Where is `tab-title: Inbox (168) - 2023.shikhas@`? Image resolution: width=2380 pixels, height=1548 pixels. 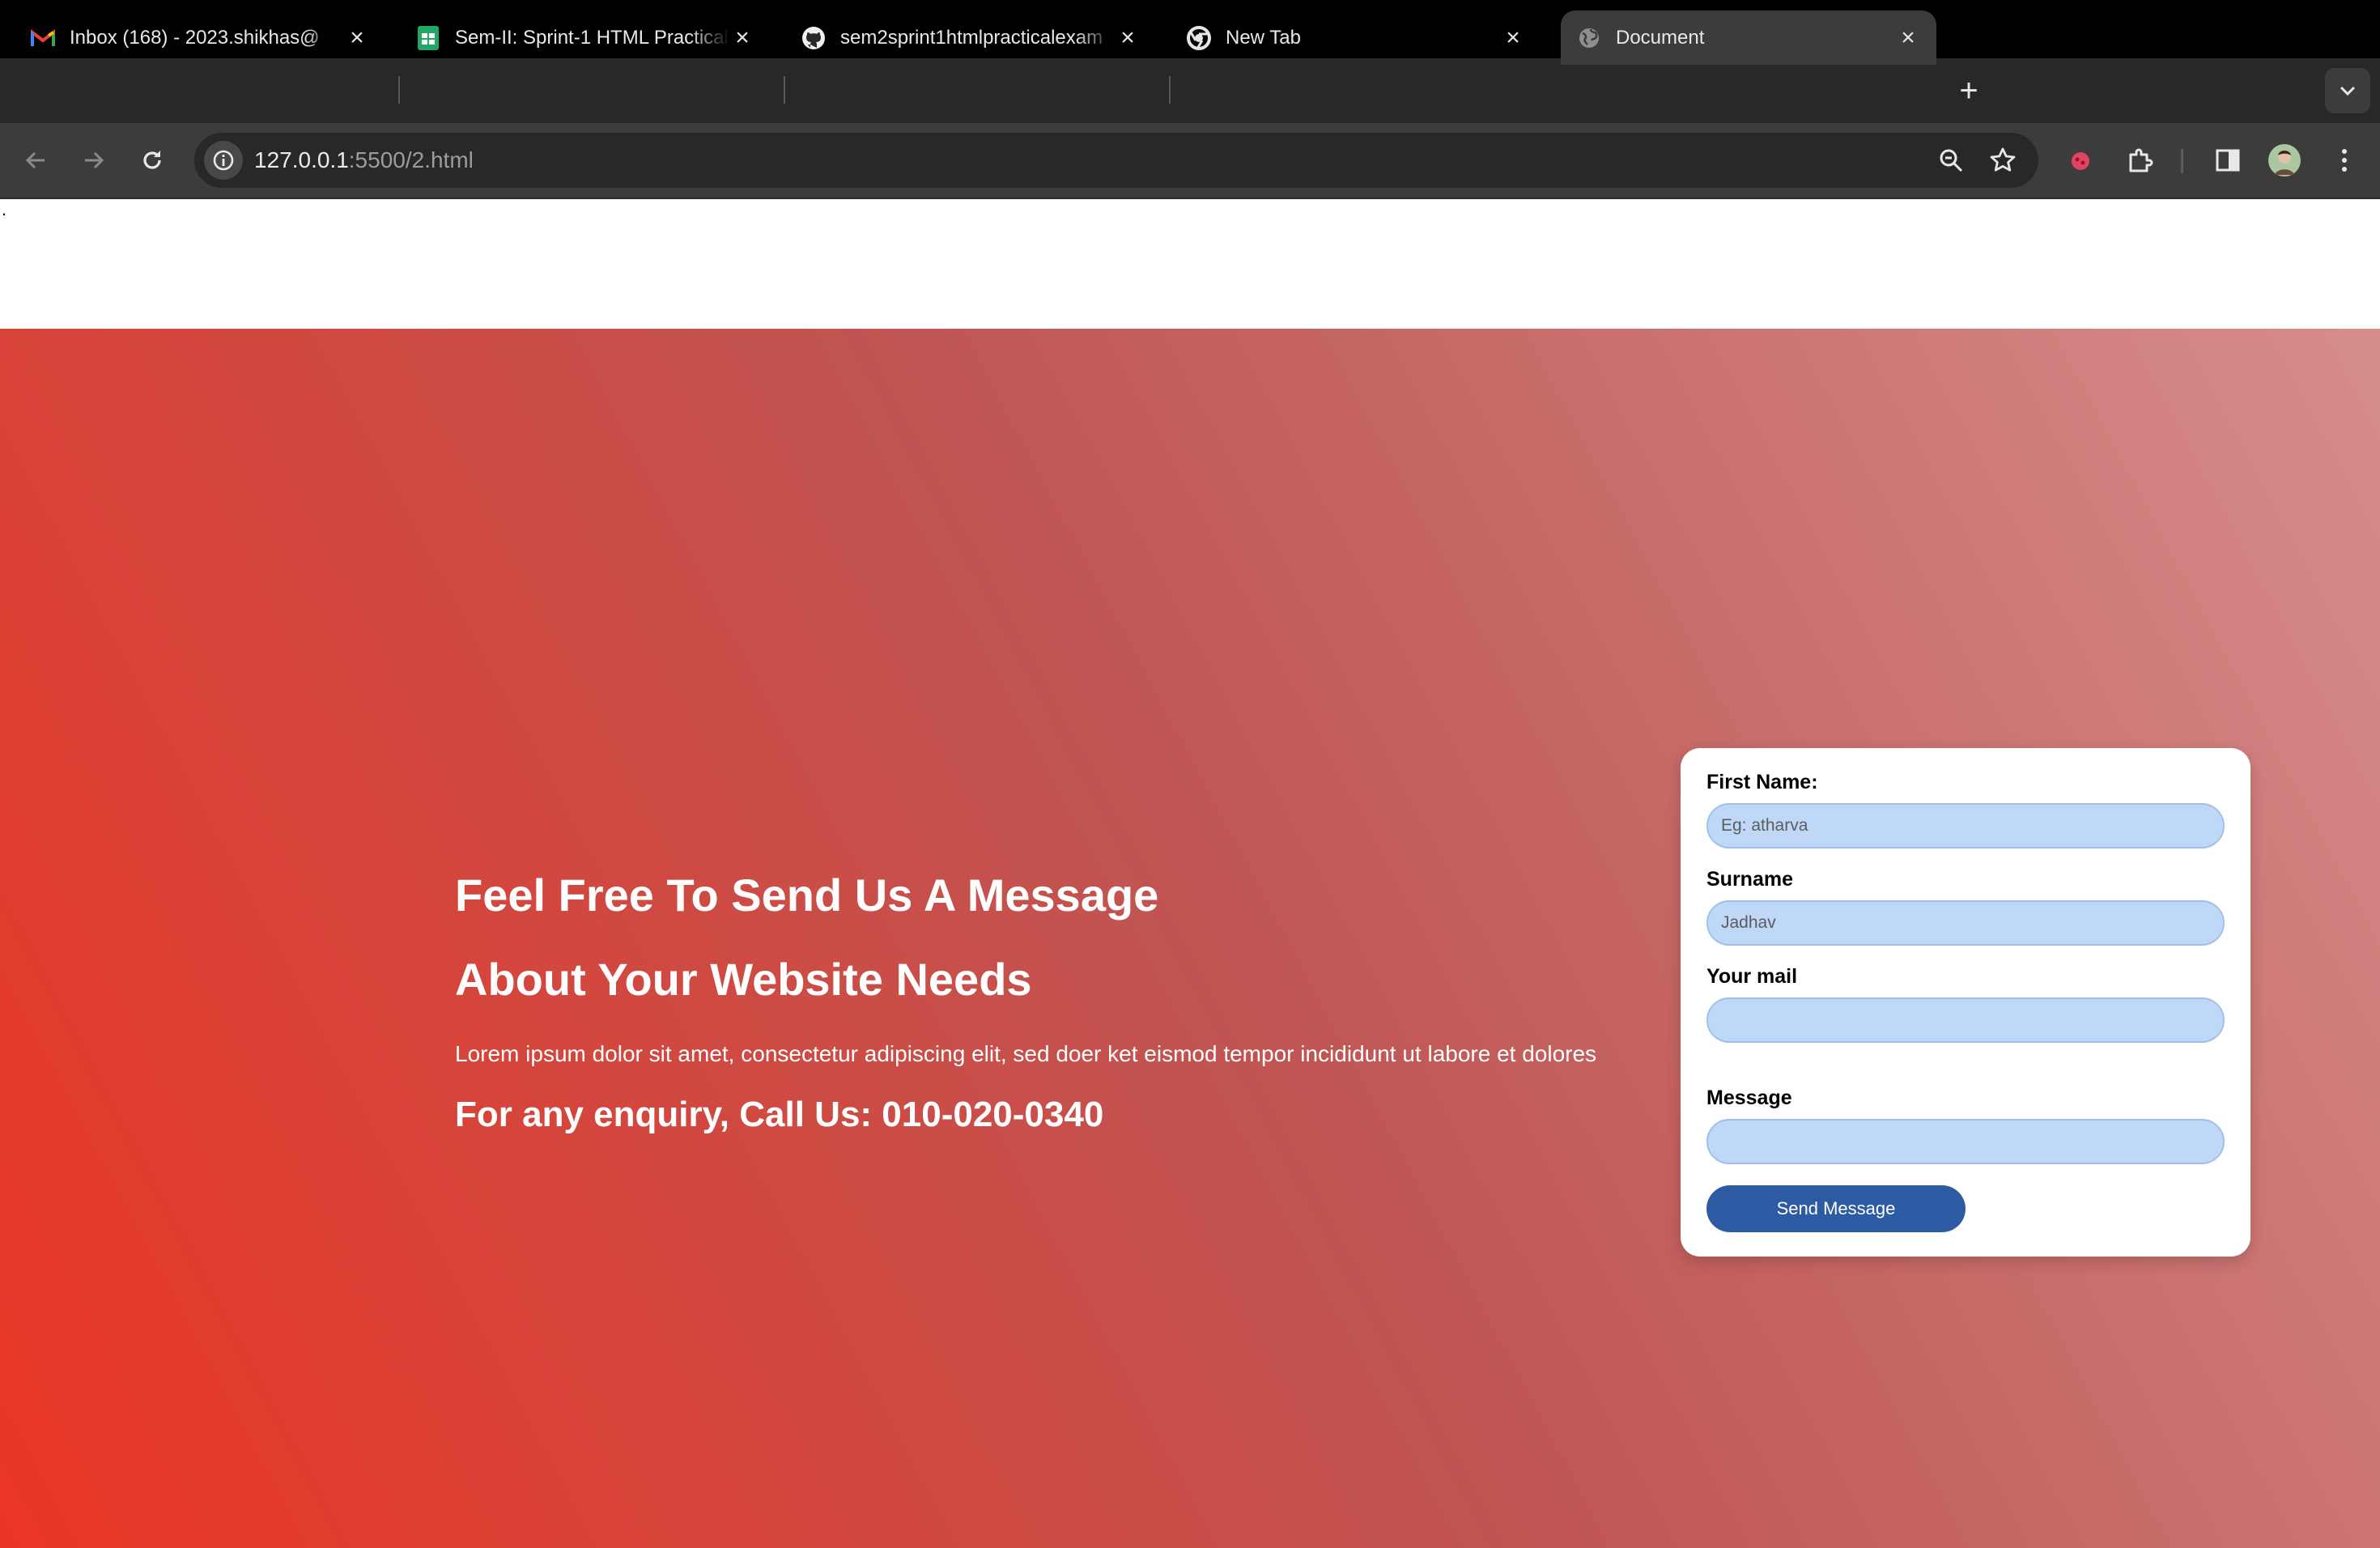
tab-title: Inbox (168) - 2023.shikhas@ is located at coordinates (195, 37).